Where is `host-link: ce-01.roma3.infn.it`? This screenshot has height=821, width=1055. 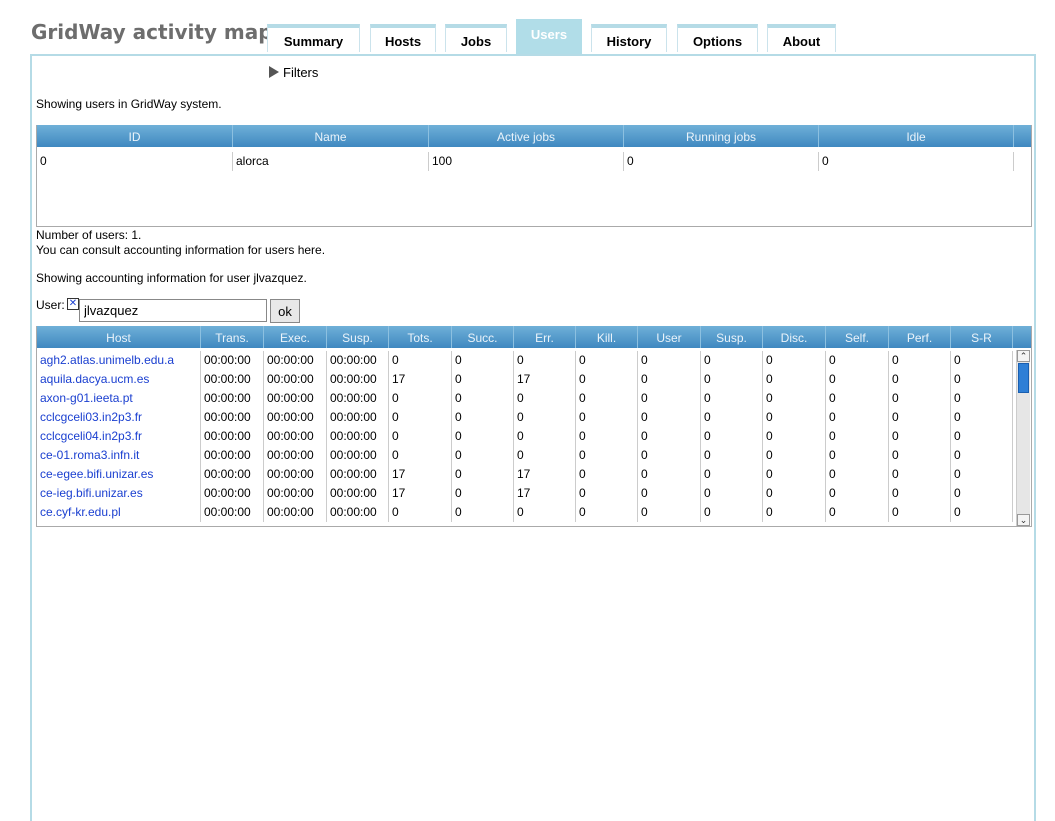
host-link: ce-01.roma3.infn.it is located at coordinates (119, 455).